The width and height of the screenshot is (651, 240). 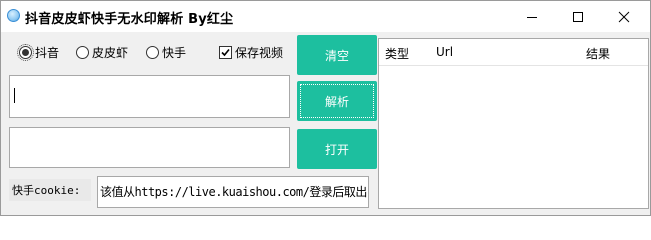 What do you see at coordinates (149, 147) in the screenshot?
I see `output-field` at bounding box center [149, 147].